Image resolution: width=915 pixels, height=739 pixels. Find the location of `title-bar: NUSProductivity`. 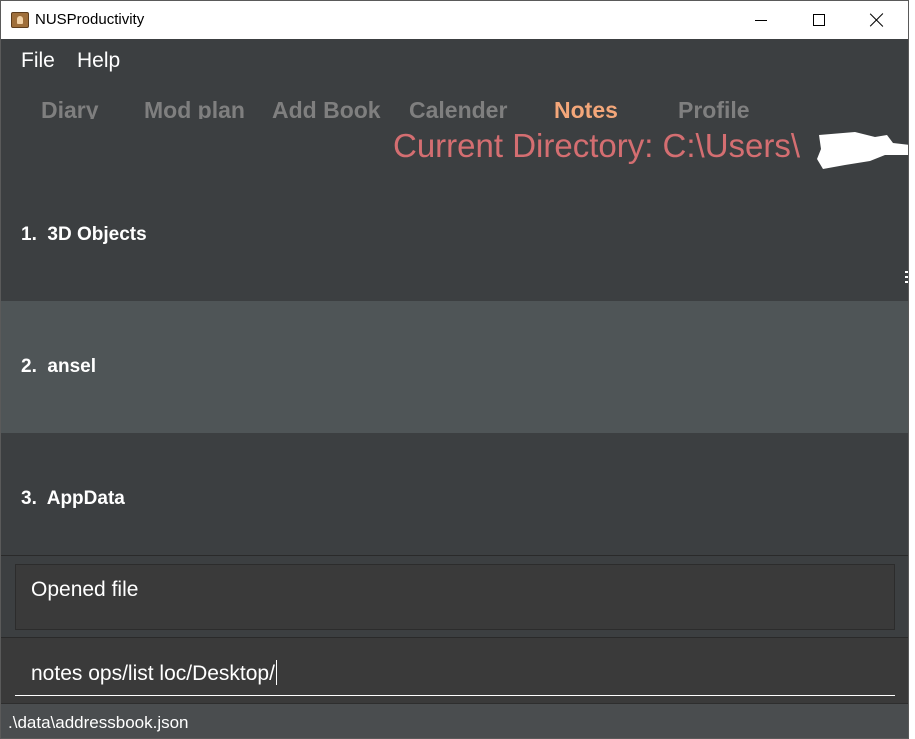

title-bar: NUSProductivity is located at coordinates (454, 20).